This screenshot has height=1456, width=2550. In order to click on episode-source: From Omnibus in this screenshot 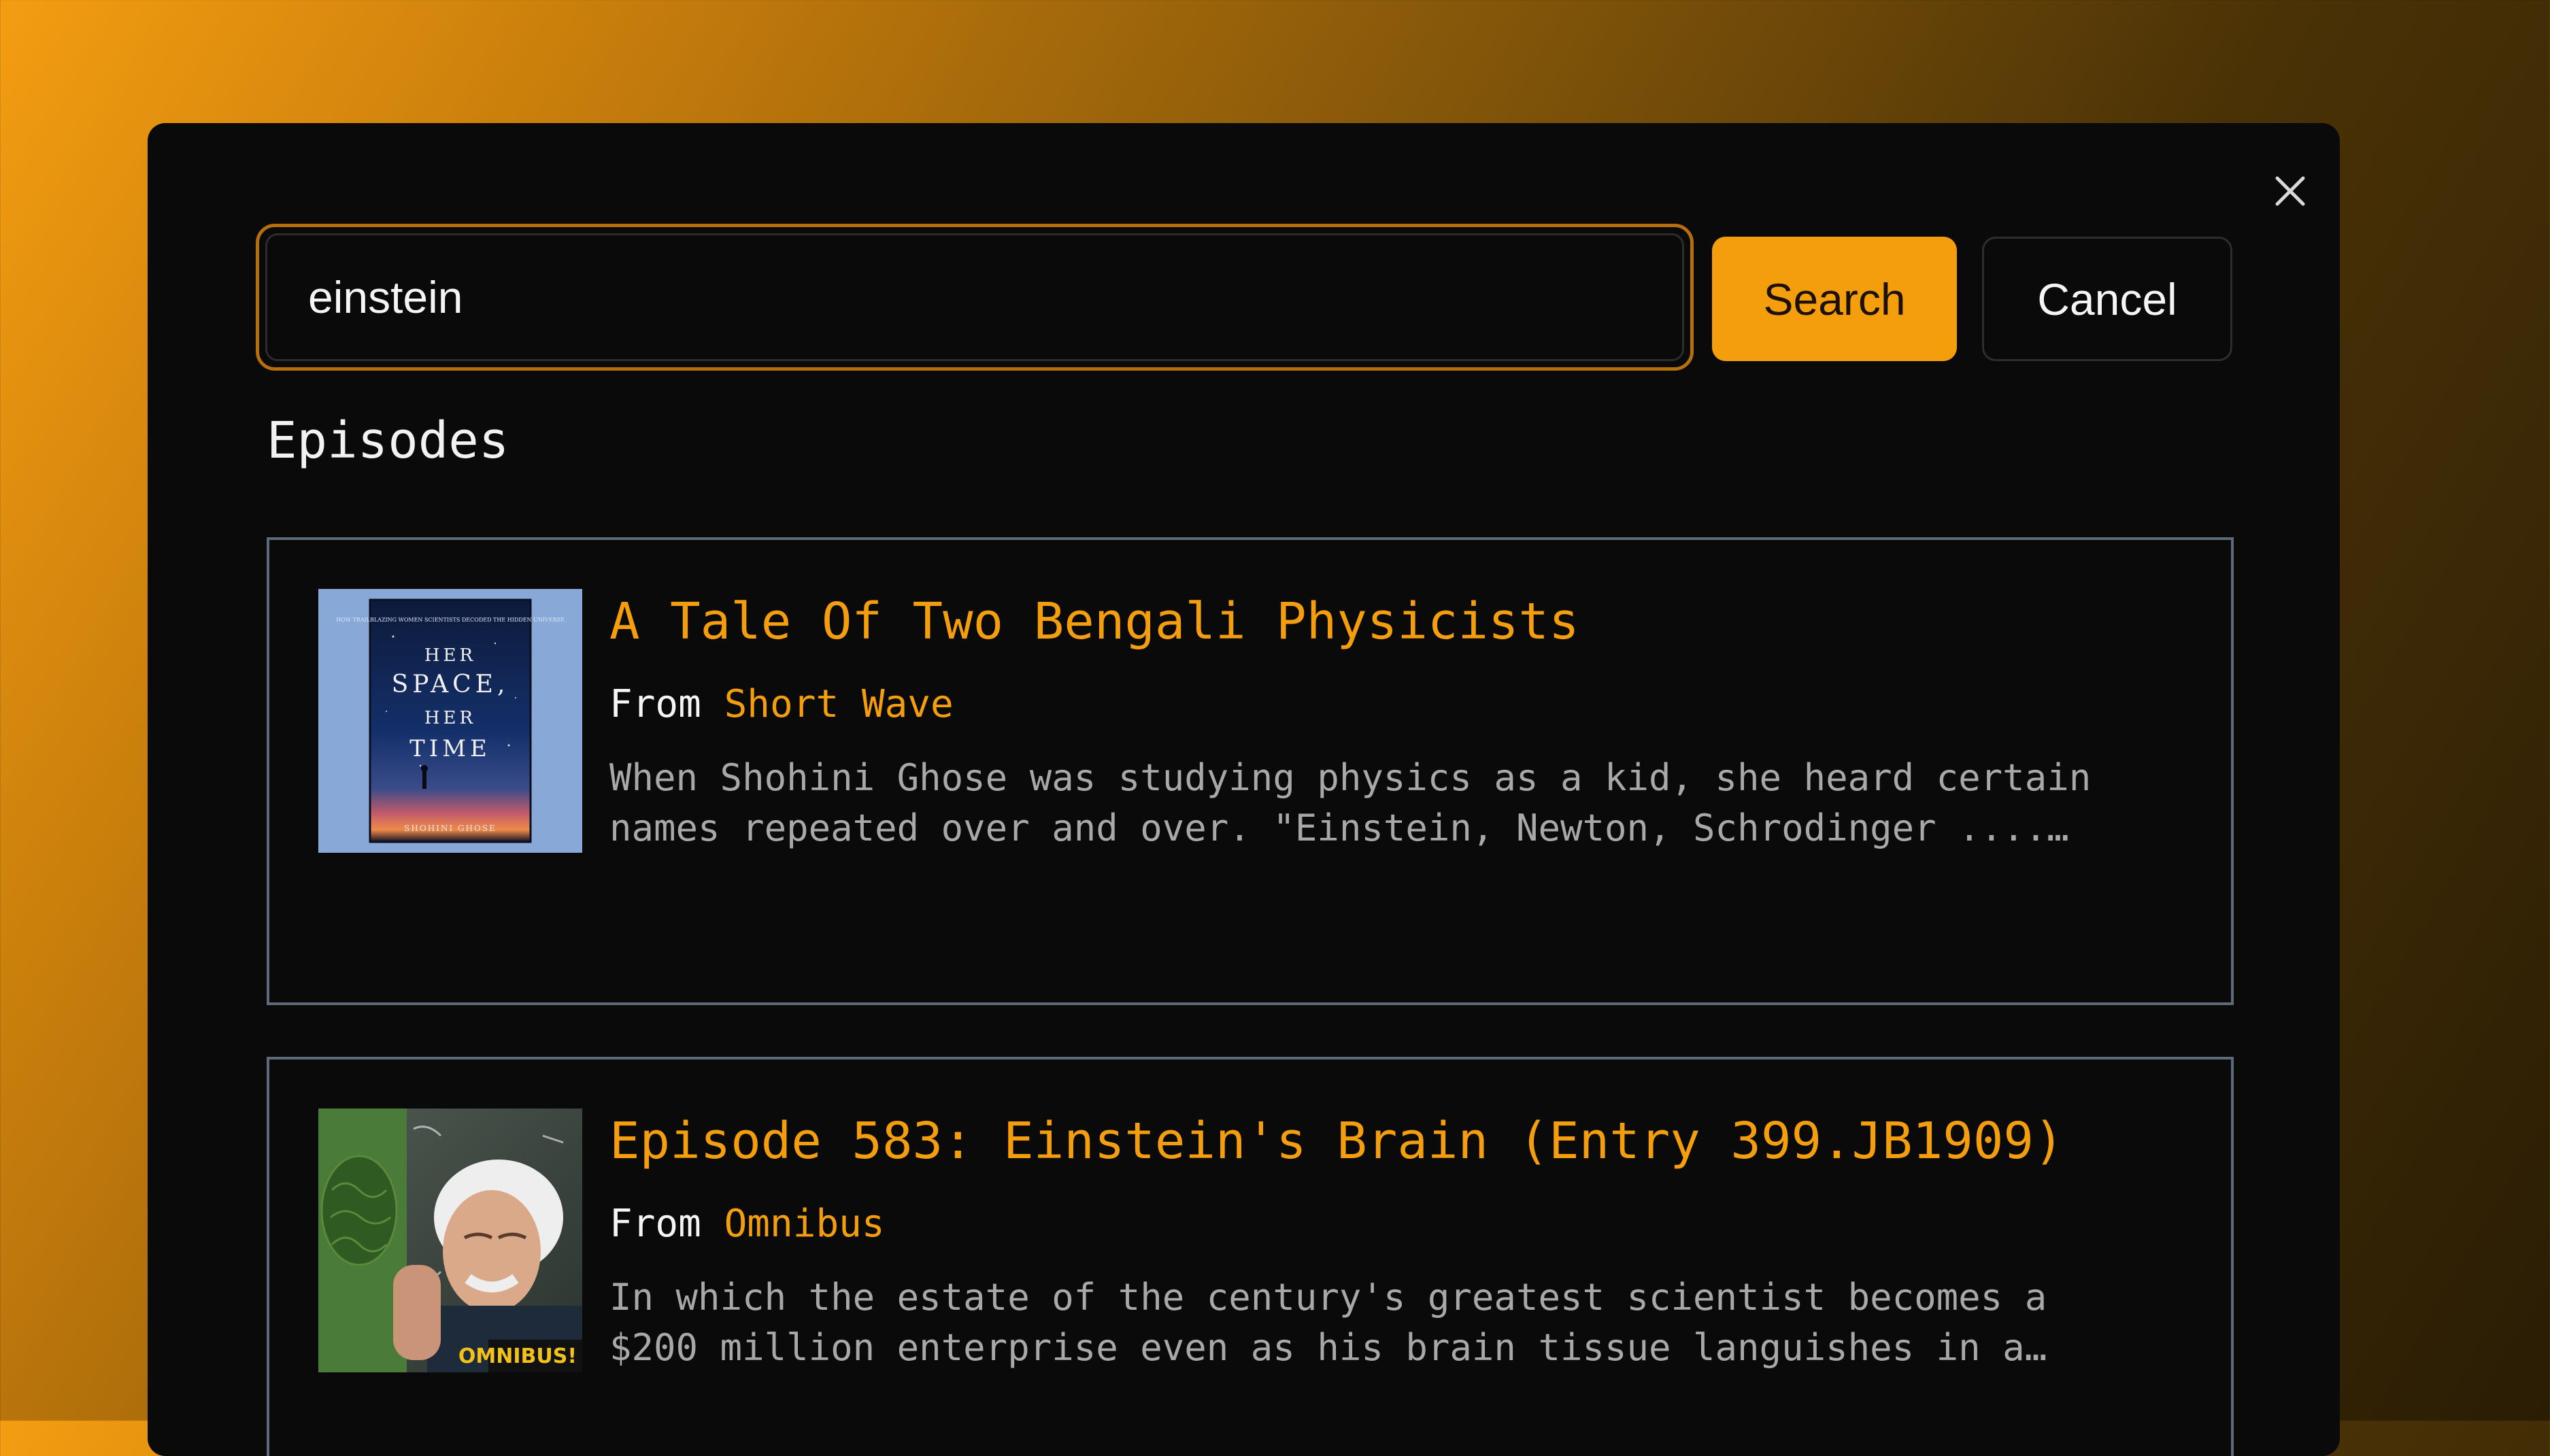, I will do `click(1399, 1224)`.